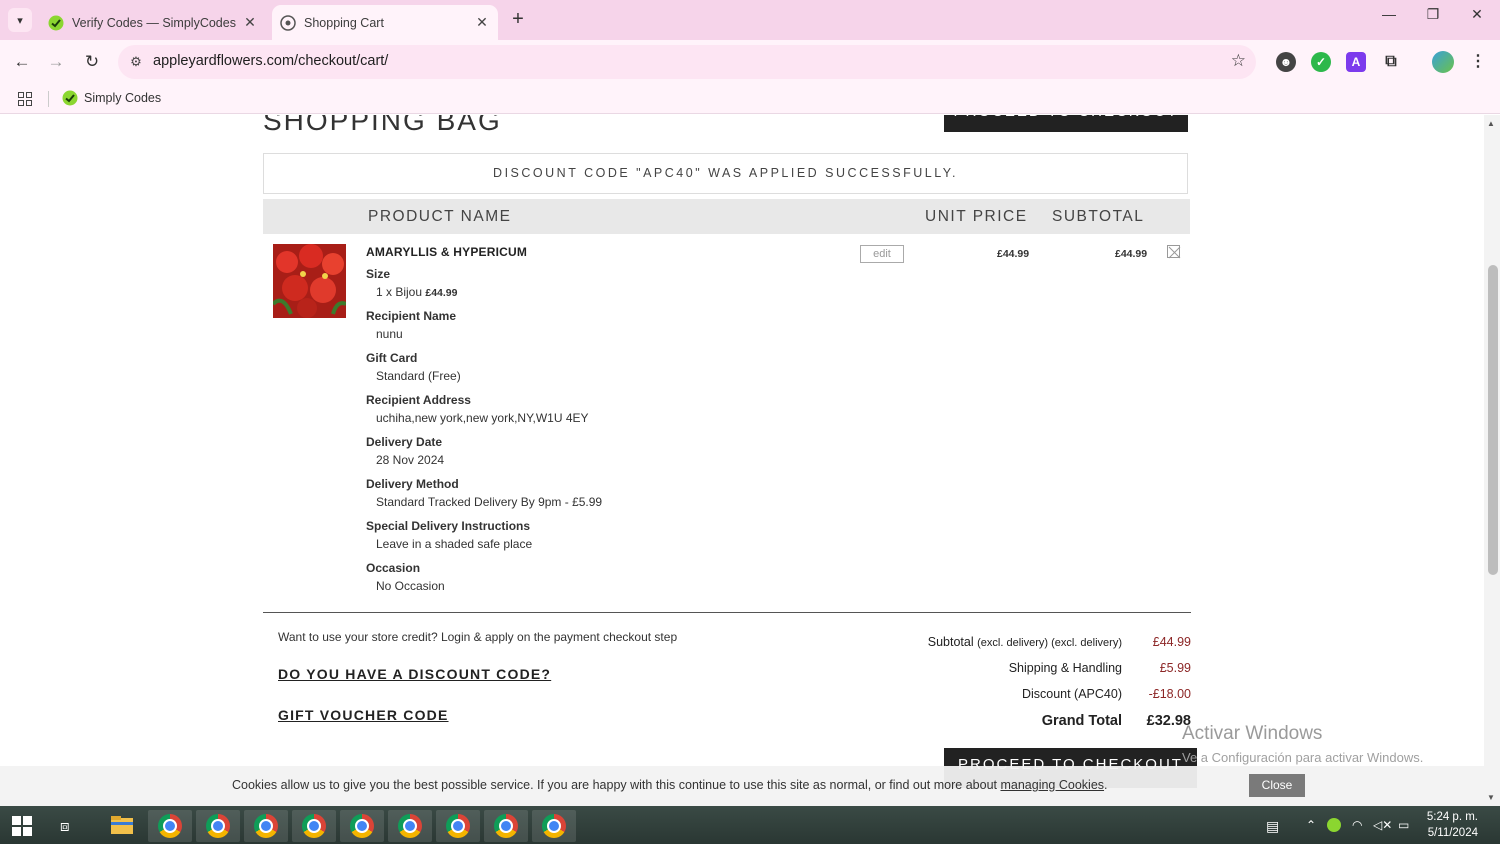 The height and width of the screenshot is (844, 1500). I want to click on forward-button: →, so click(56, 62).